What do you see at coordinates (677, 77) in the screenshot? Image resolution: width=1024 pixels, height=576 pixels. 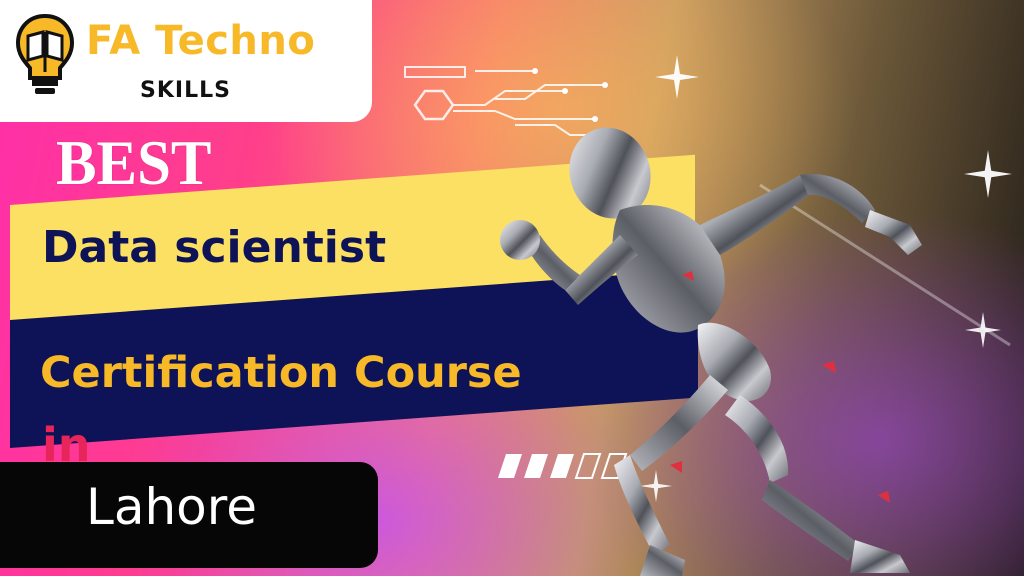 I see `sparkle-icon` at bounding box center [677, 77].